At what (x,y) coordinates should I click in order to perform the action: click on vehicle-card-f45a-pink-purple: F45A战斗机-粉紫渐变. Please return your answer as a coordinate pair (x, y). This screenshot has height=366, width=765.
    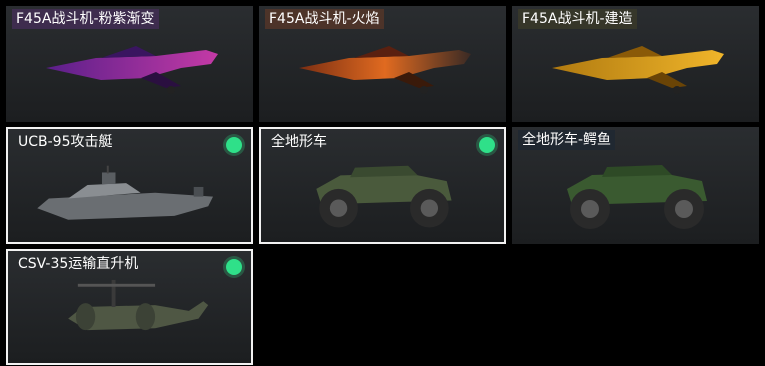
    Looking at the image, I should click on (129, 64).